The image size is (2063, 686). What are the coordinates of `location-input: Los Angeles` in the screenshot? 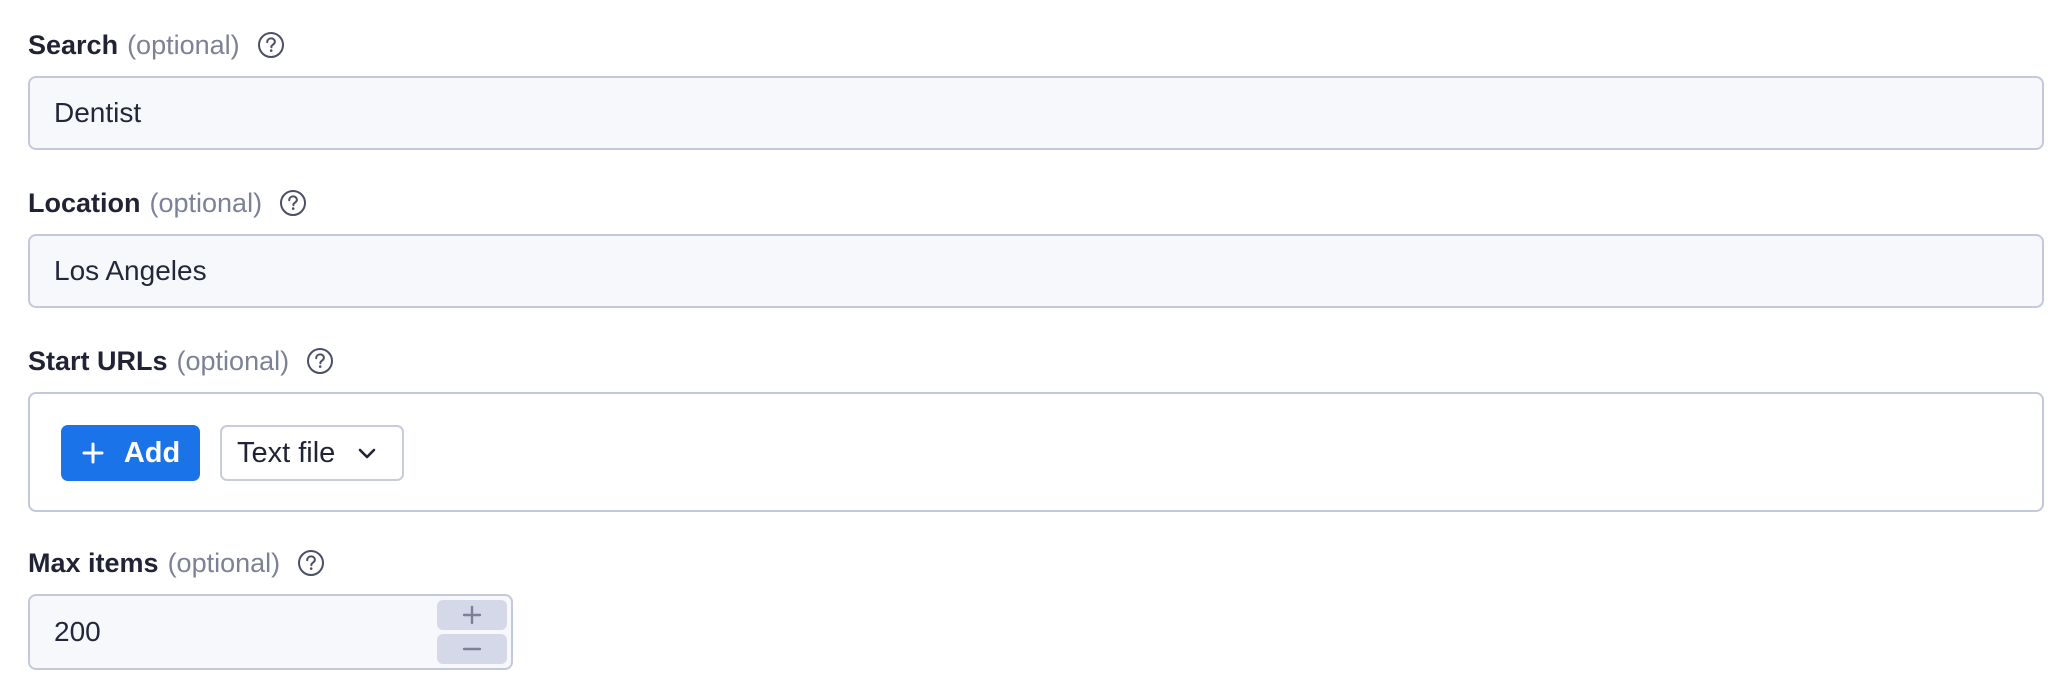 It's located at (1036, 271).